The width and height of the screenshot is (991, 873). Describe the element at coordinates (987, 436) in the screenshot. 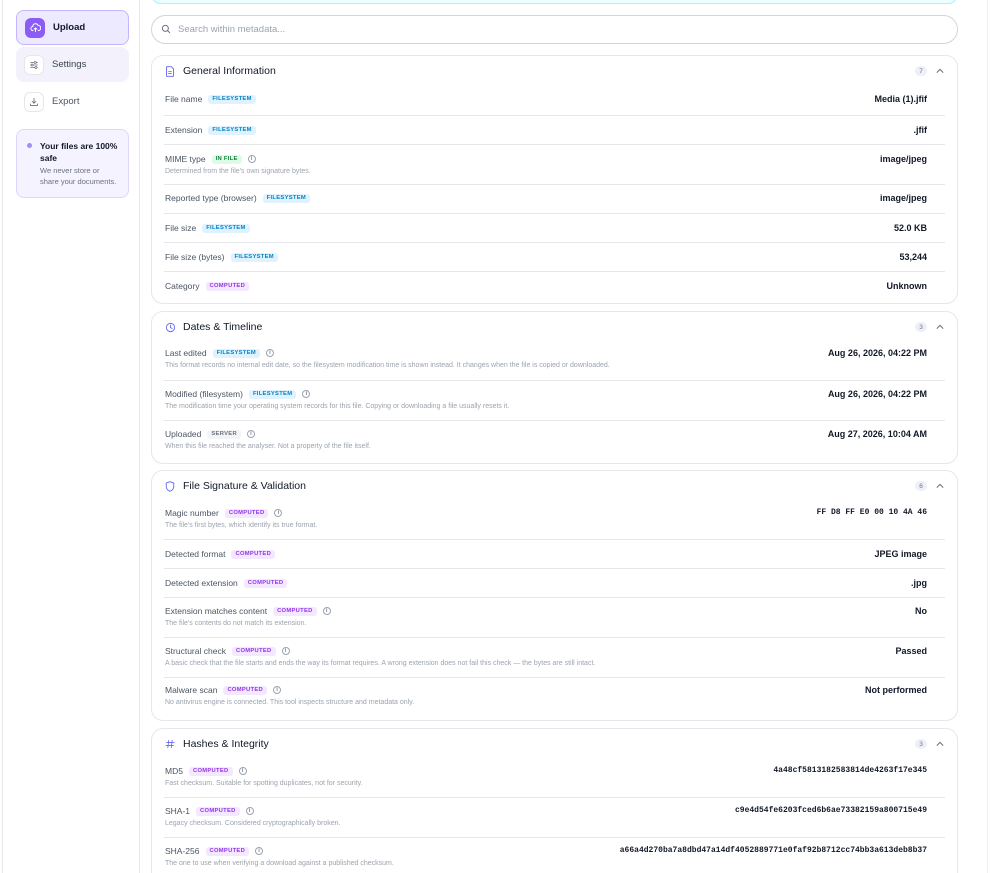

I see `window-border-right` at that location.